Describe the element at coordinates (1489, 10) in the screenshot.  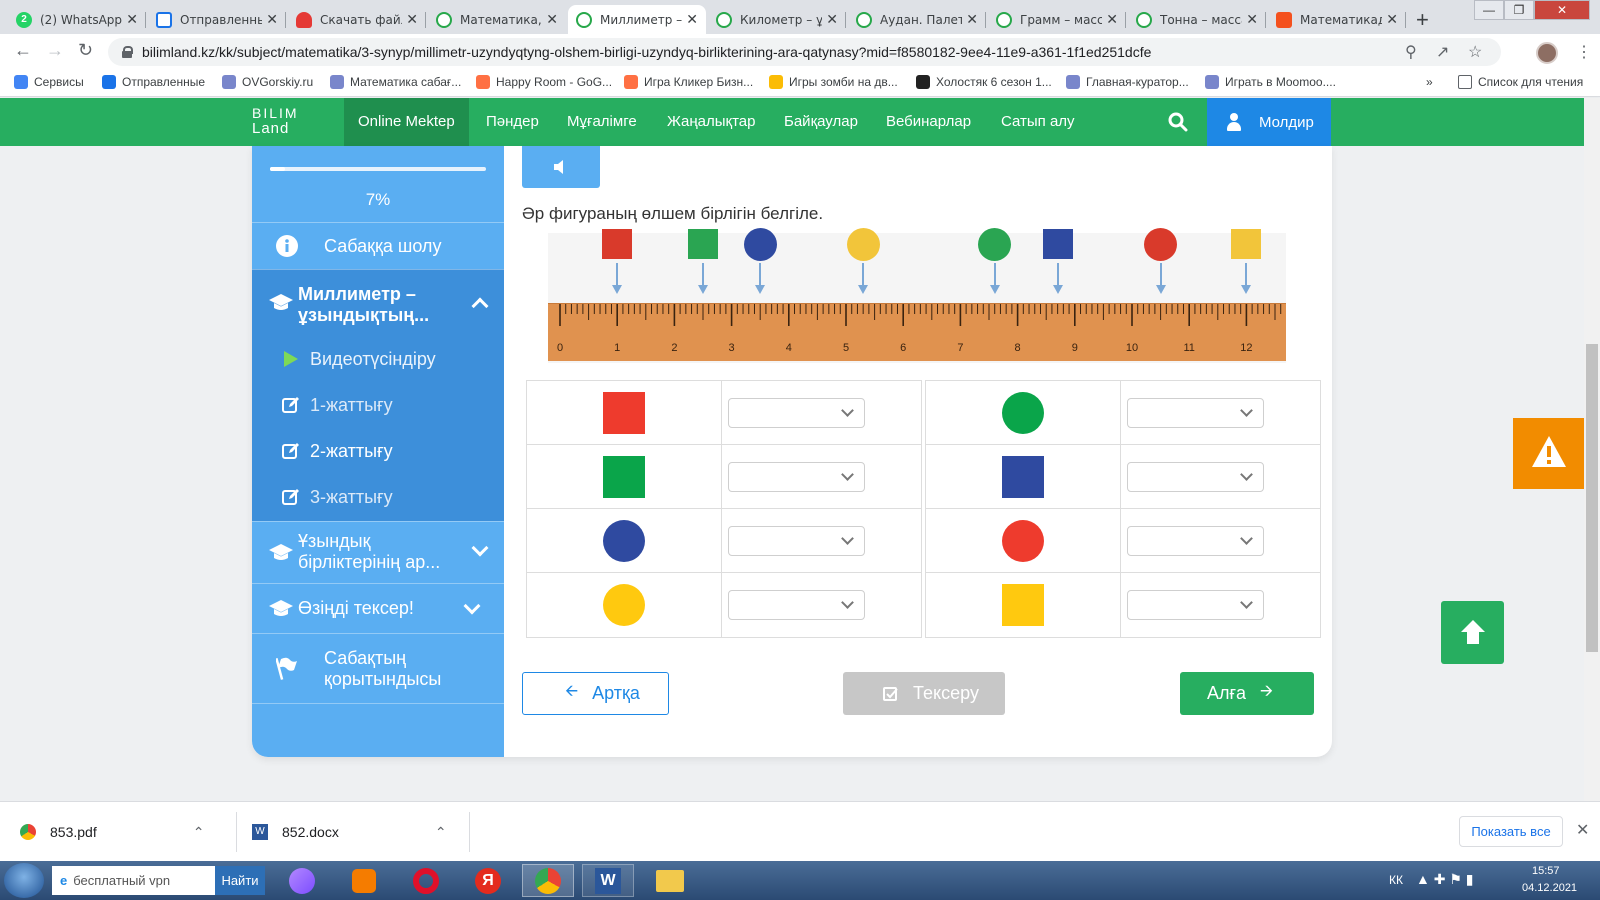
I see `minimize-button: —` at that location.